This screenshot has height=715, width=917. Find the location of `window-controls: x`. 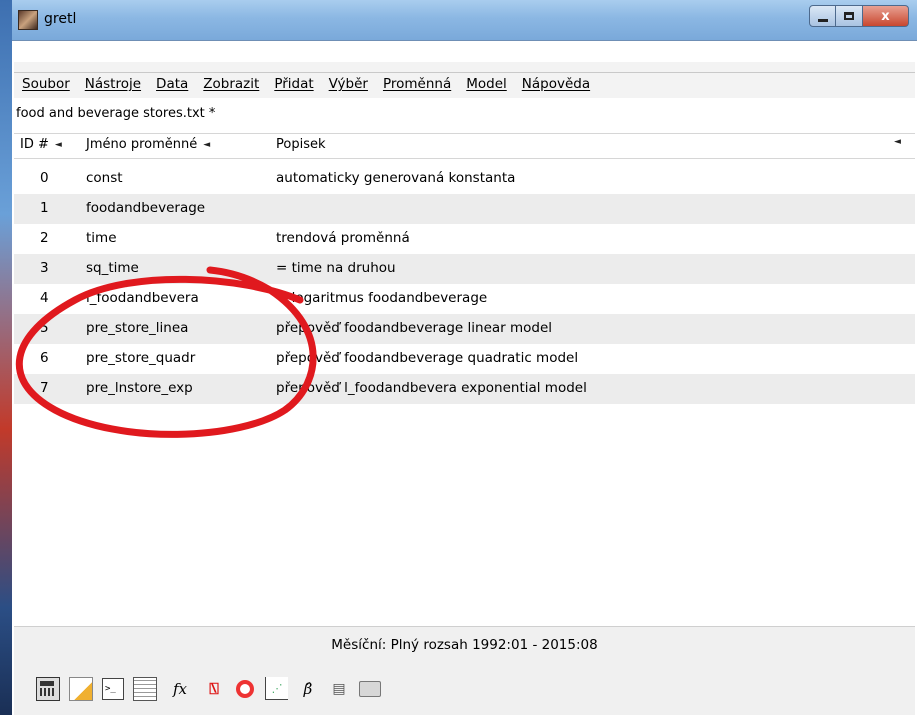

window-controls: x is located at coordinates (859, 16).